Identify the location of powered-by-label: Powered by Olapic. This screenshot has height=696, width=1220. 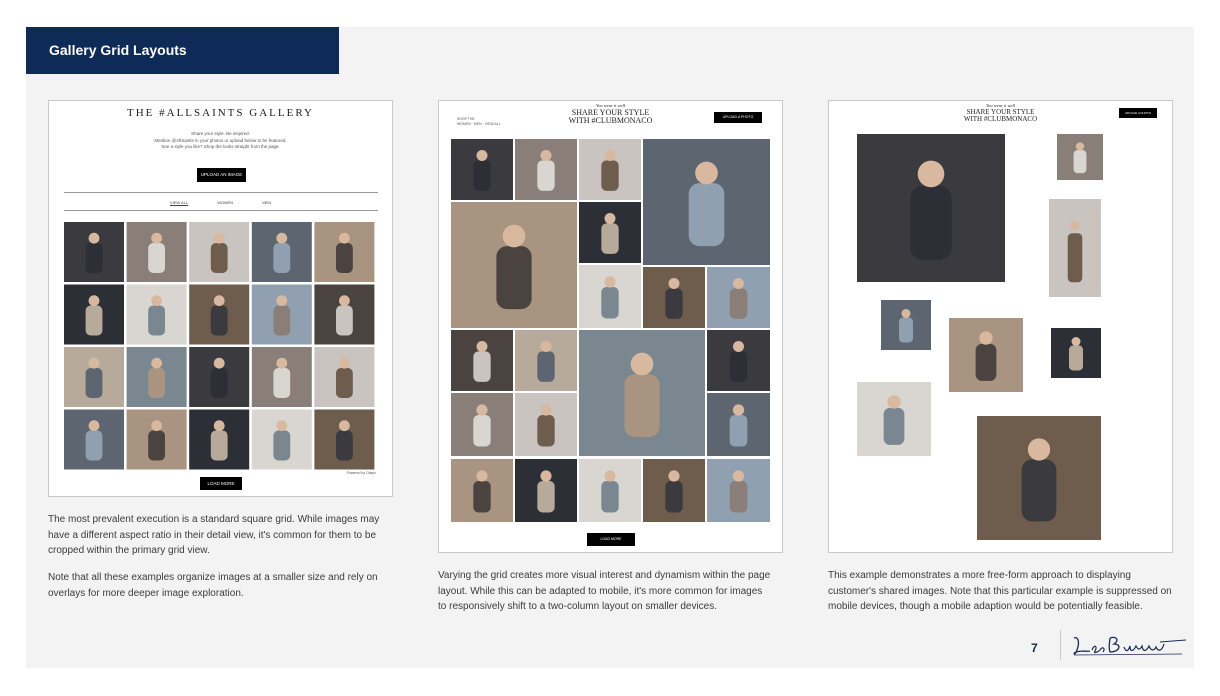
(361, 473).